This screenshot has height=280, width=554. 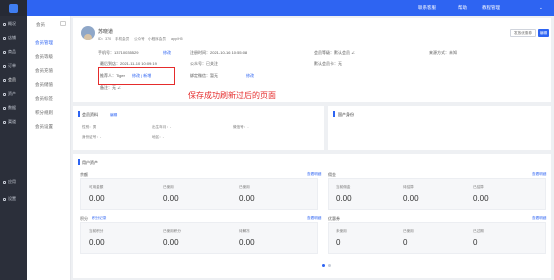 What do you see at coordinates (40, 24) in the screenshot?
I see `subnav-title: 会员` at bounding box center [40, 24].